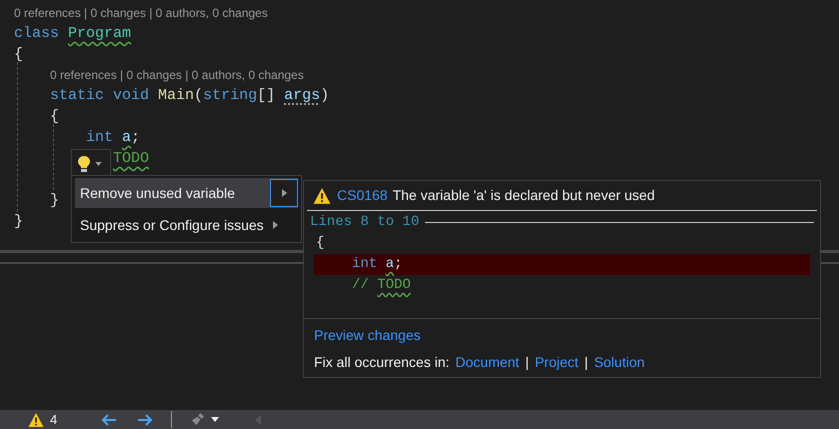 This screenshot has width=839, height=429. I want to click on code-line: TODO, so click(131, 159).